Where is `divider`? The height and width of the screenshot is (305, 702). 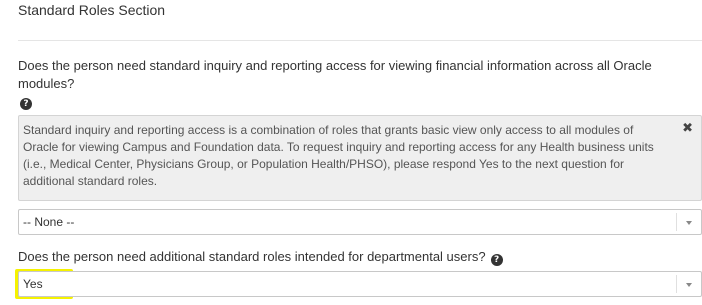
divider is located at coordinates (360, 40).